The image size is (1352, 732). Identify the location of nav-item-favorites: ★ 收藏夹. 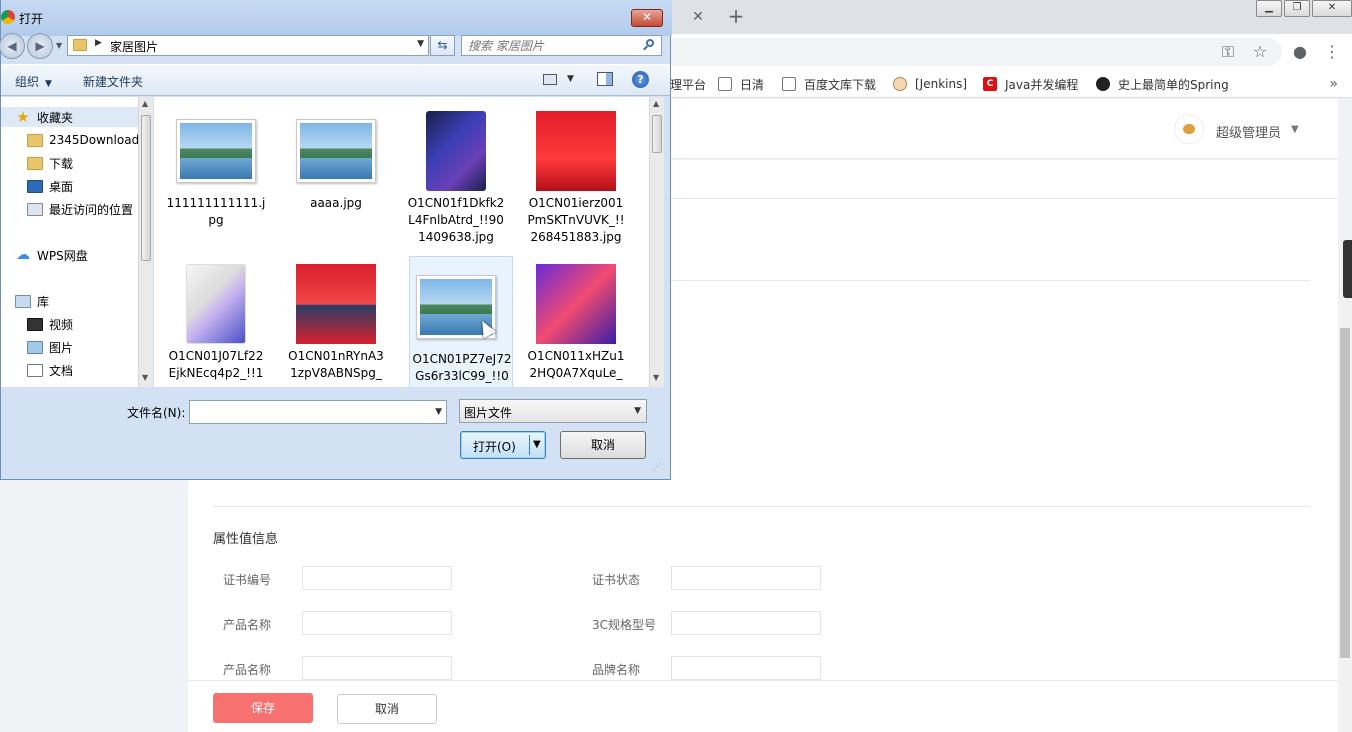
(44, 117).